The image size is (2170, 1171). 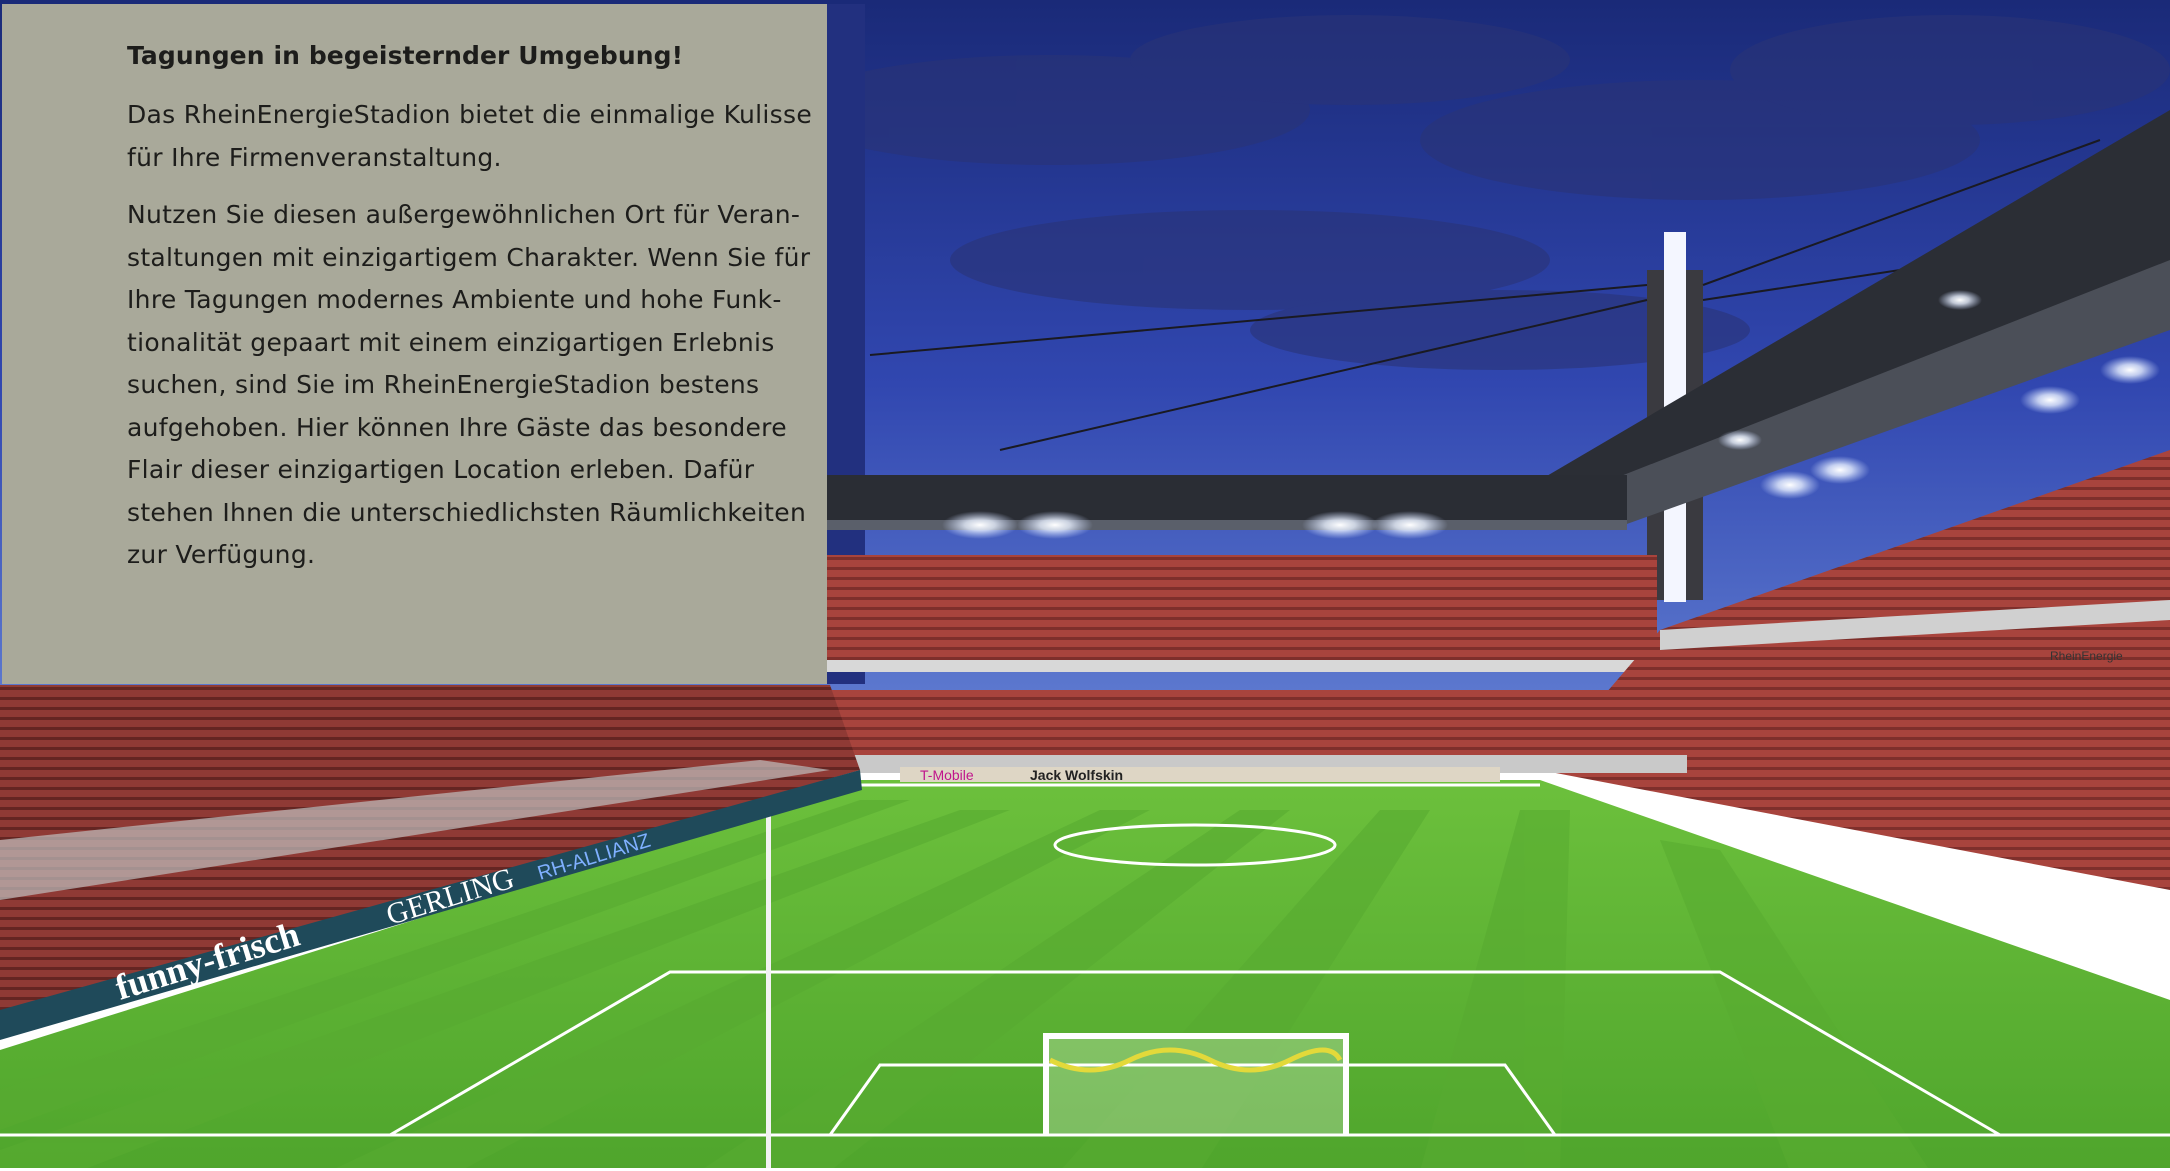 I want to click on intro-line: für Ihre Firmenveranstaltung., so click(x=314, y=157).